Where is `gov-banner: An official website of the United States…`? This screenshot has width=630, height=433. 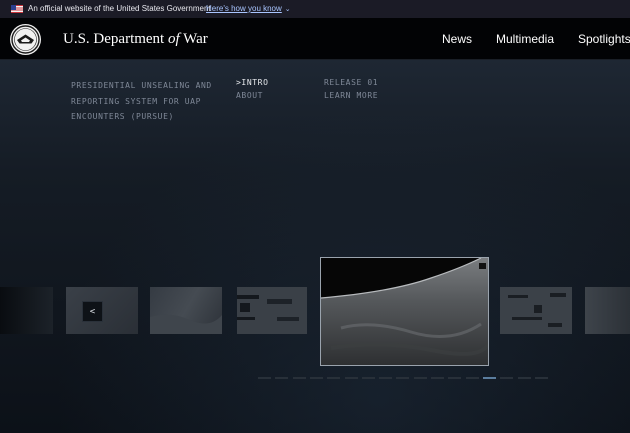
gov-banner: An official website of the United States… is located at coordinates (315, 9).